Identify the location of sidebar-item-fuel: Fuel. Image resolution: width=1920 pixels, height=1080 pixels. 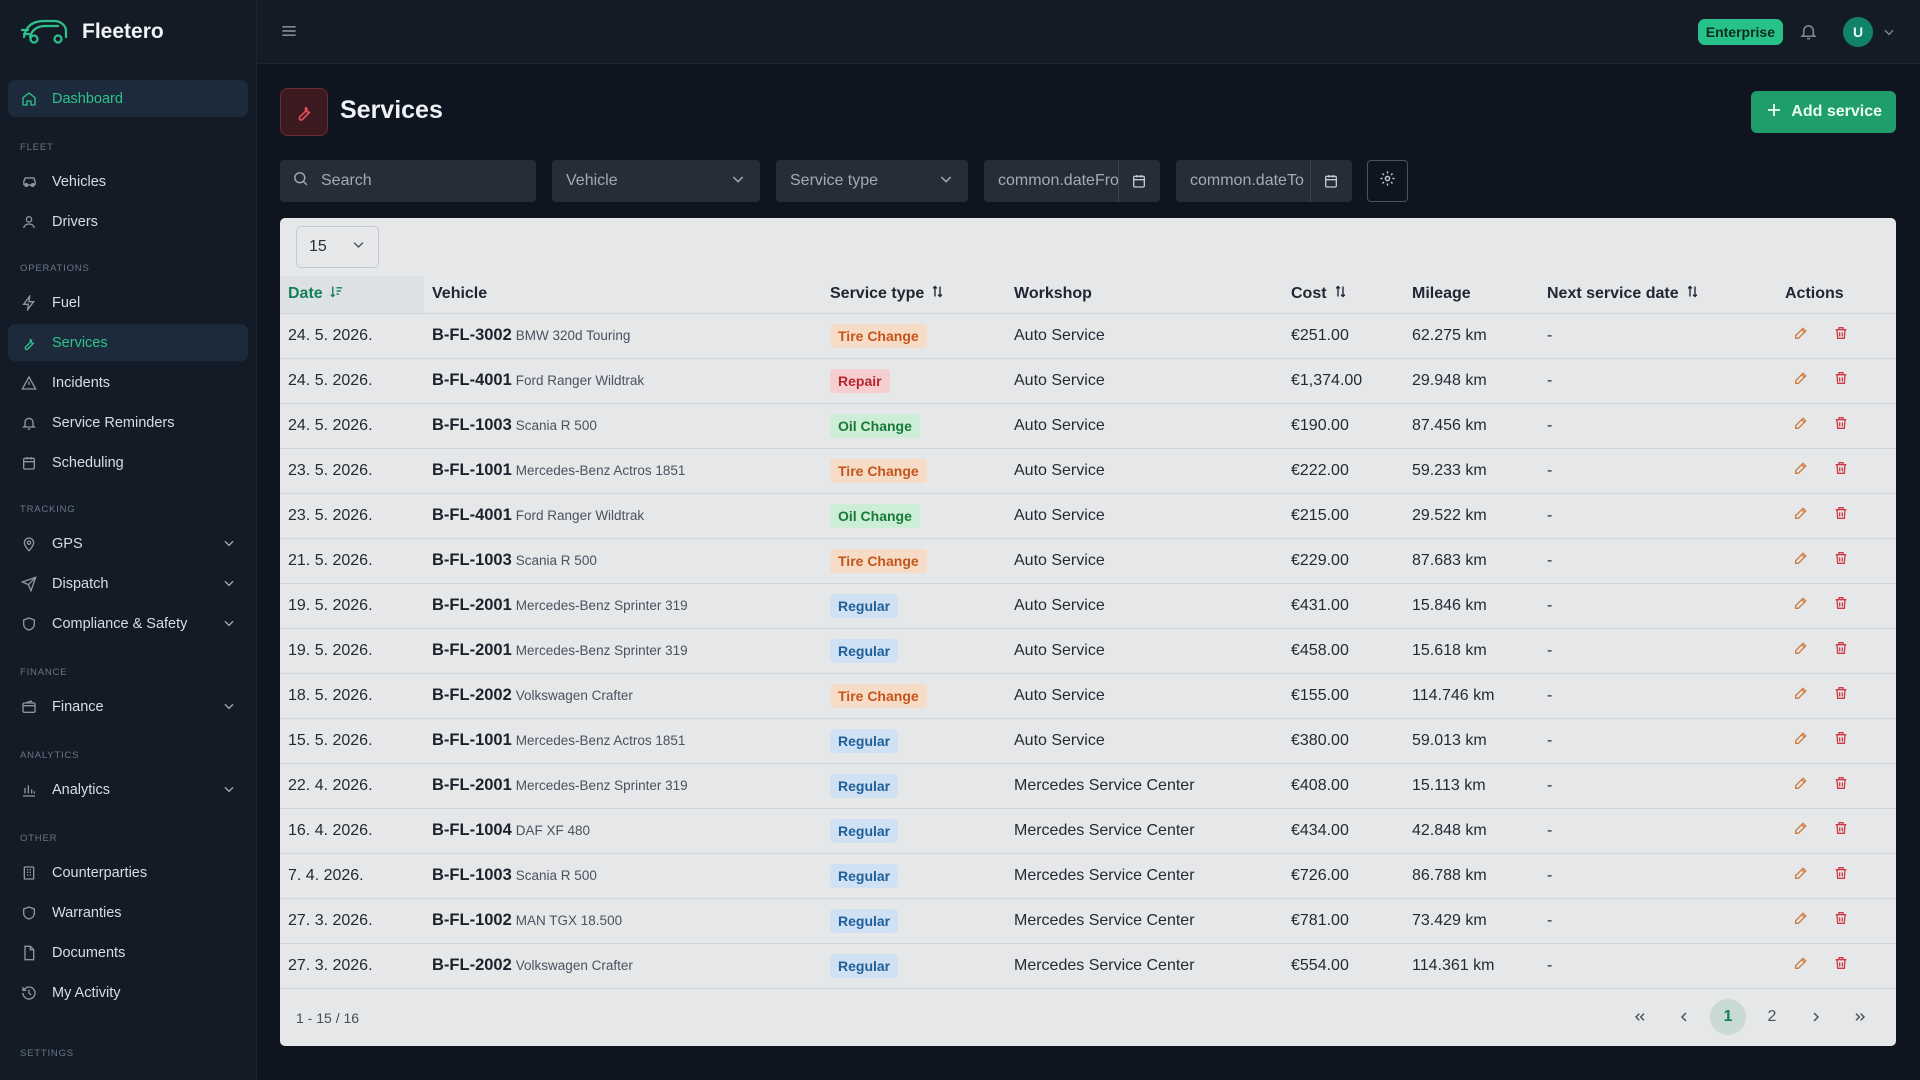
(128, 302).